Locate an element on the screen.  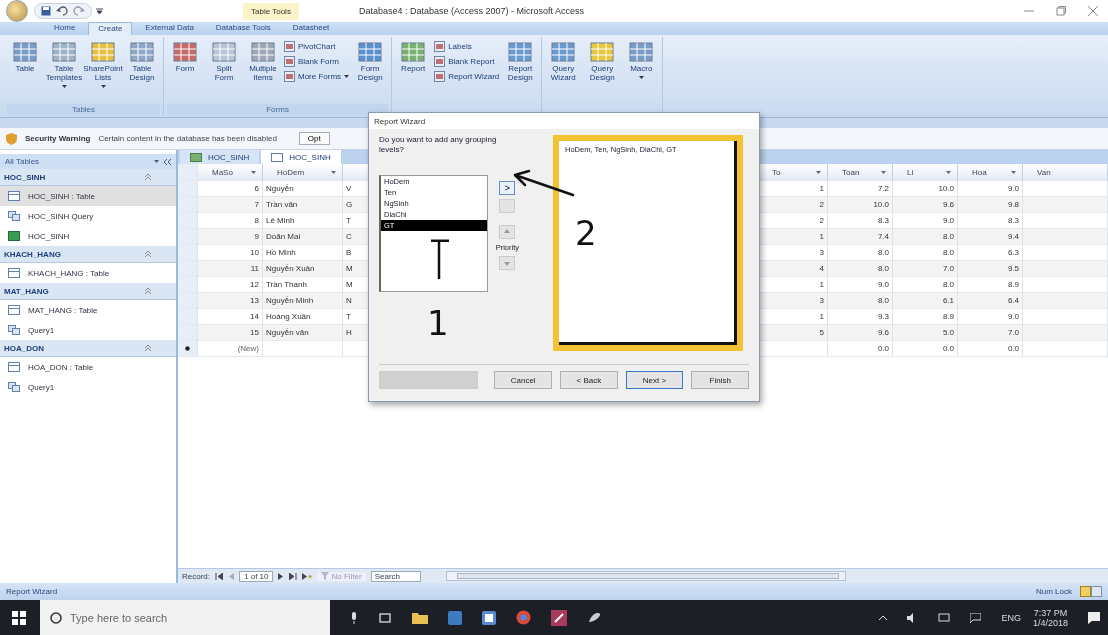
navigation-item: HOC_SINH : Table is located at coordinates (88, 196).